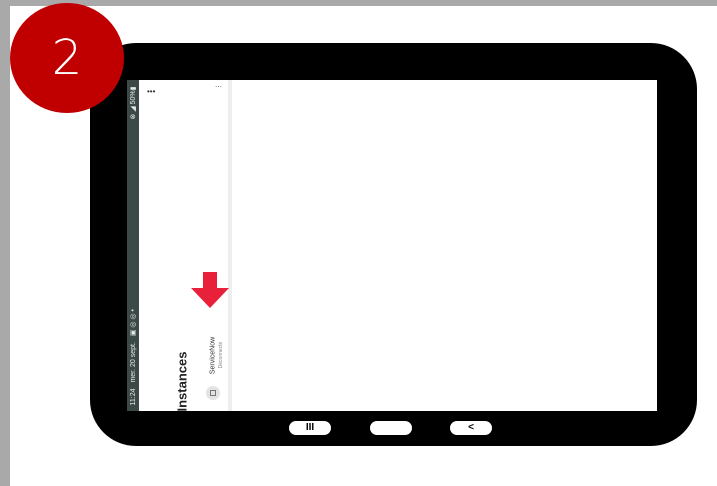 This screenshot has width=717, height=486. I want to click on status-left-icons: ▣ ◎ ◎ •, so click(133, 322).